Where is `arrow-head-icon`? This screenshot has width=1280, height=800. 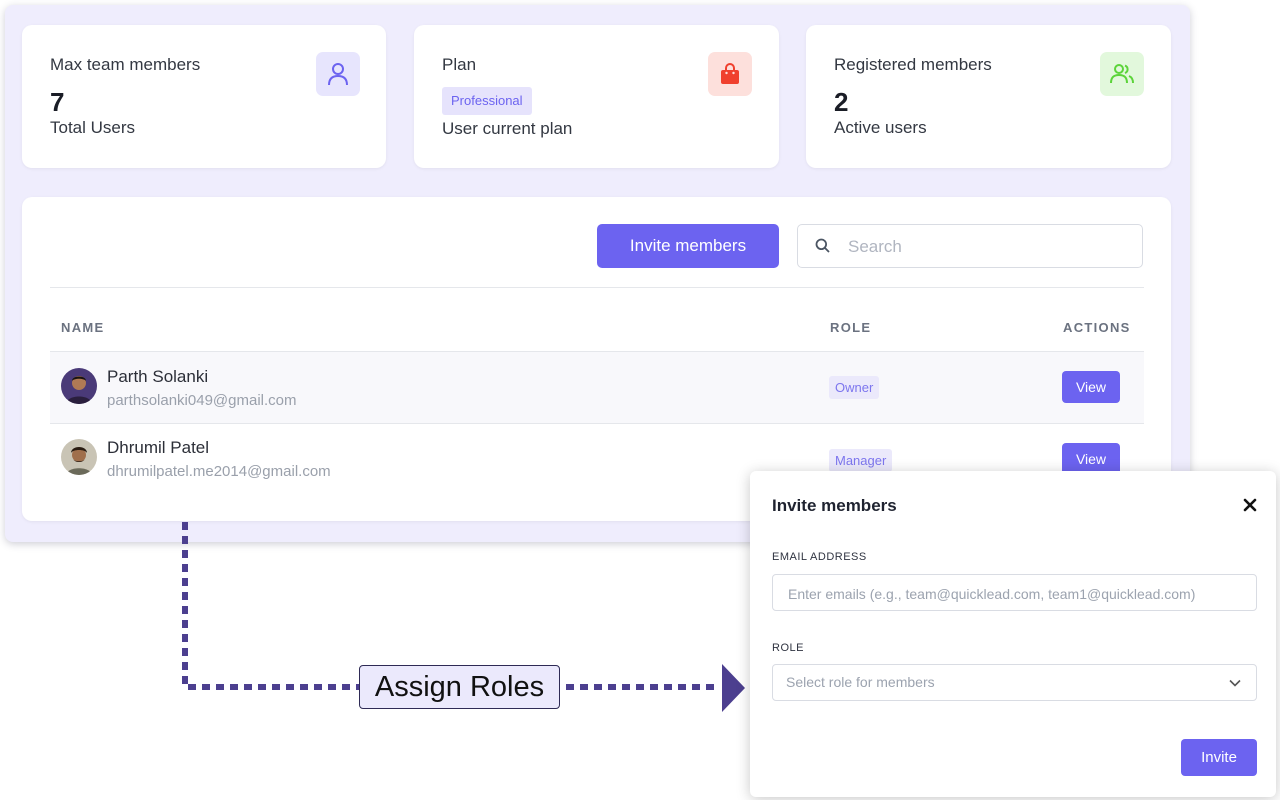 arrow-head-icon is located at coordinates (733, 688).